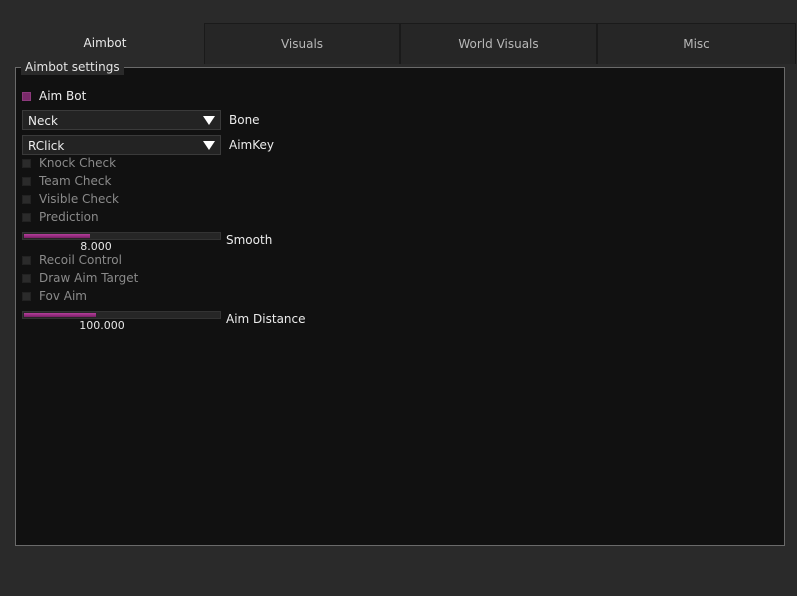 This screenshot has height=596, width=797. What do you see at coordinates (57, 236) in the screenshot?
I see `smooth-slider-fill` at bounding box center [57, 236].